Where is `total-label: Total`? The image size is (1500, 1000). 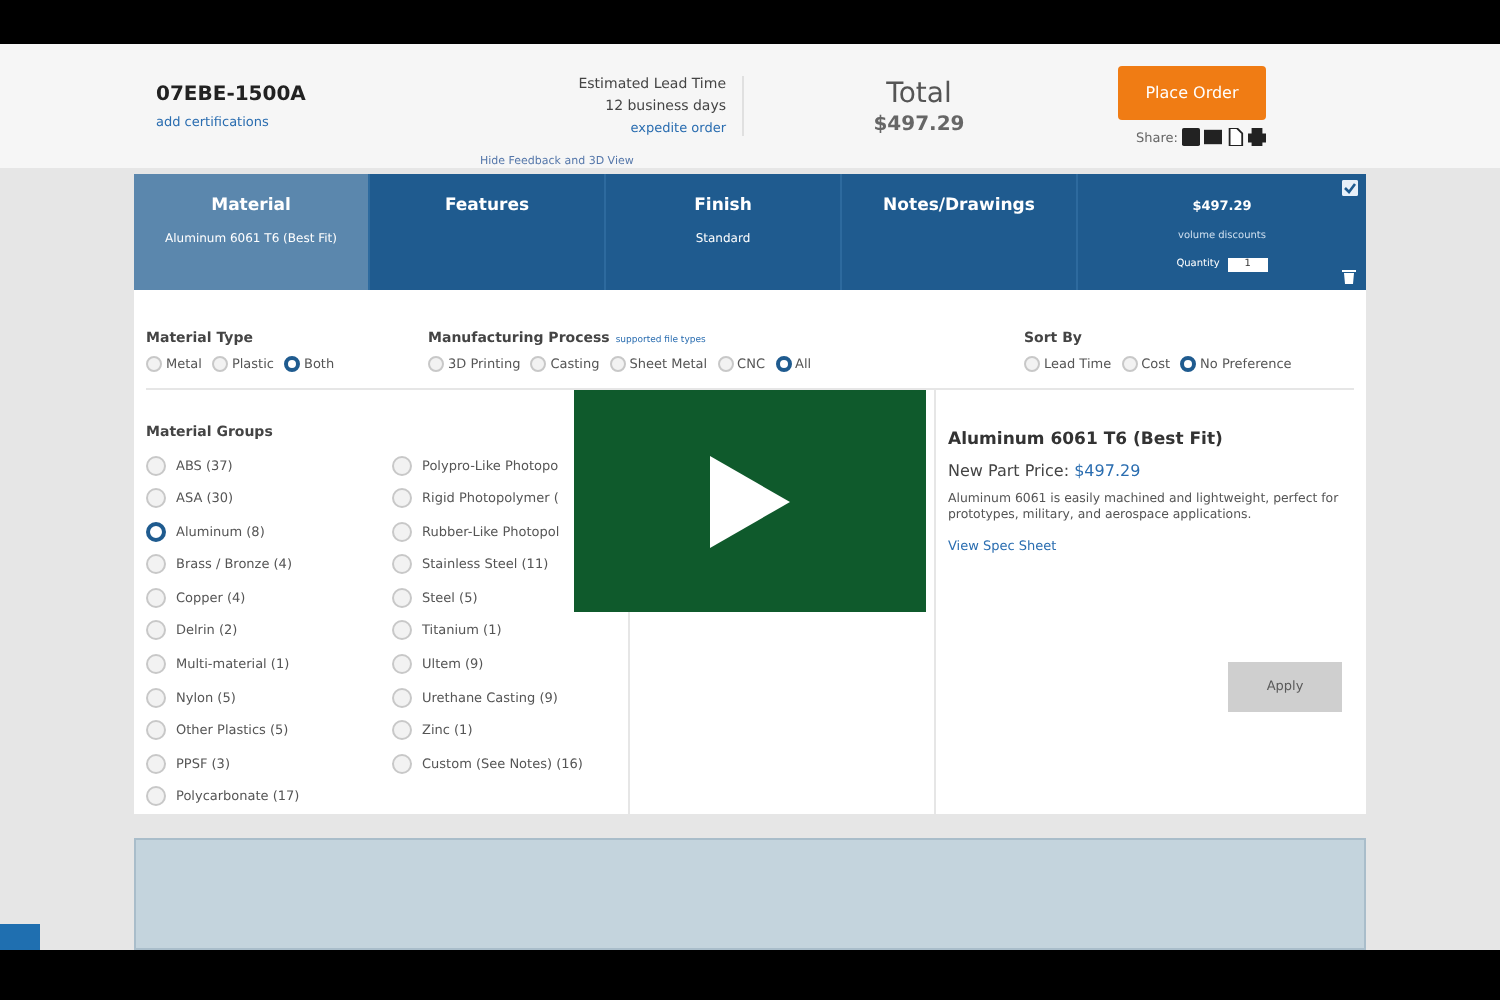
total-label: Total is located at coordinates (919, 93).